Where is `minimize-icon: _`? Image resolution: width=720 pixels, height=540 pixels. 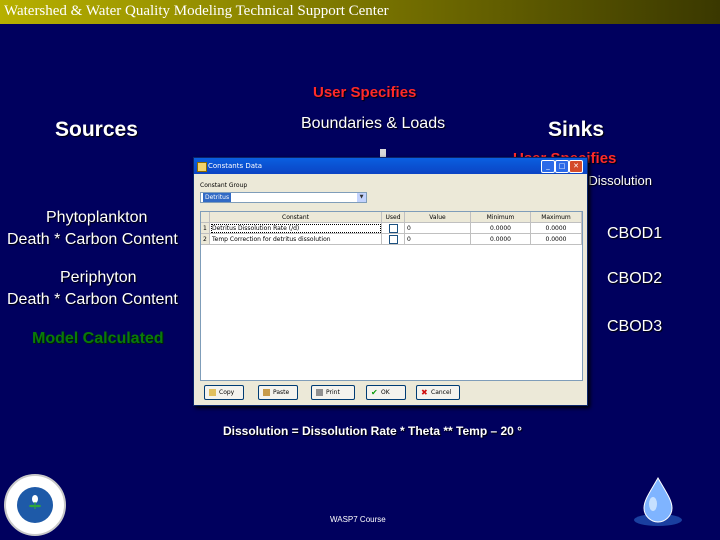
minimize-icon: _ is located at coordinates (548, 166).